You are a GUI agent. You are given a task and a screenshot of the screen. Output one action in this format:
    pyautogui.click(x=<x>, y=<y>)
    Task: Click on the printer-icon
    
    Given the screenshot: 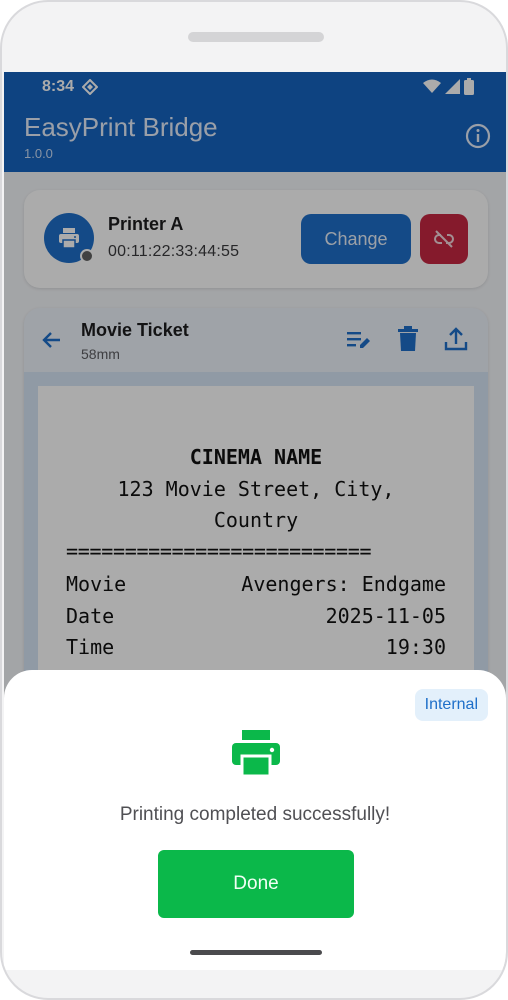 What is the action you would take?
    pyautogui.click(x=256, y=756)
    